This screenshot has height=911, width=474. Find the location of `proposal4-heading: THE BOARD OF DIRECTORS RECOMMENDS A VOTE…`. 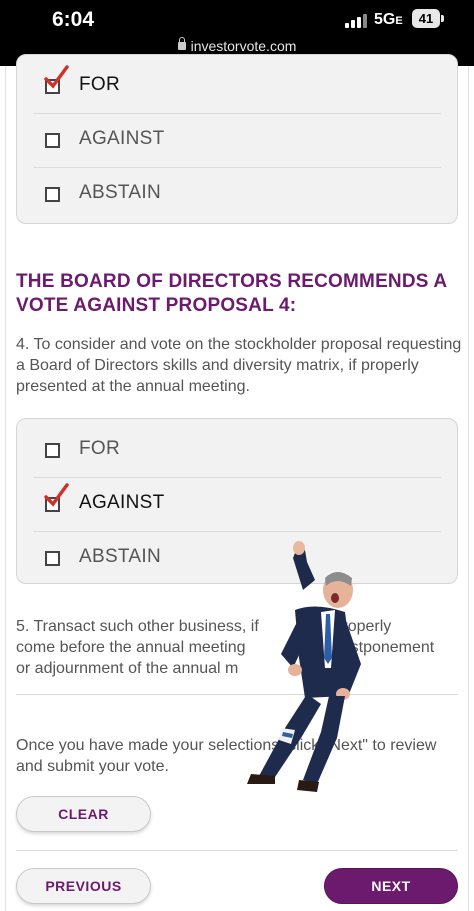

proposal4-heading: THE BOARD OF DIRECTORS RECOMMENDS A VOTE… is located at coordinates (231, 293).